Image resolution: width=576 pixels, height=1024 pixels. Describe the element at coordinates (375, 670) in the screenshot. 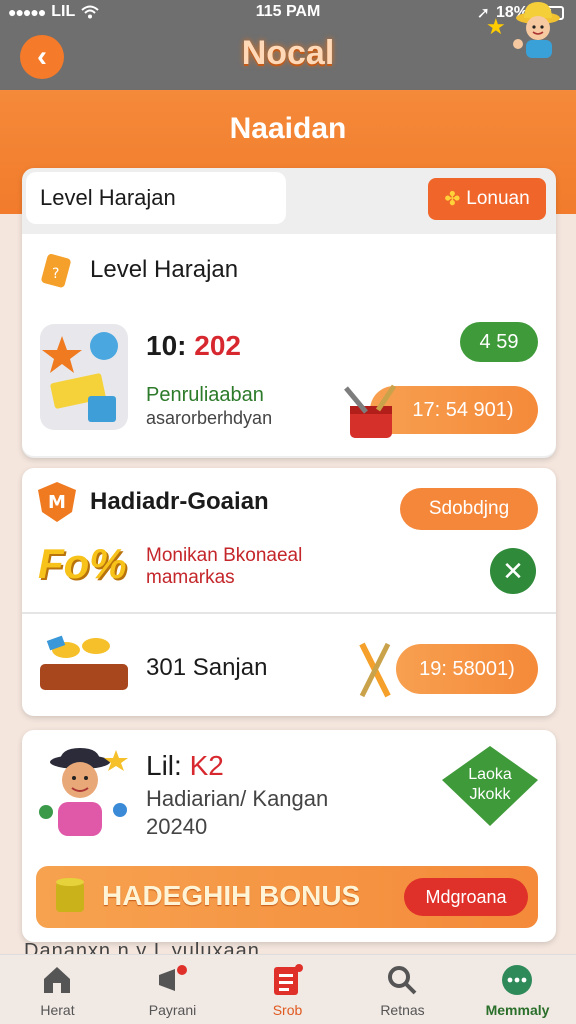

I see `tools-icon` at that location.